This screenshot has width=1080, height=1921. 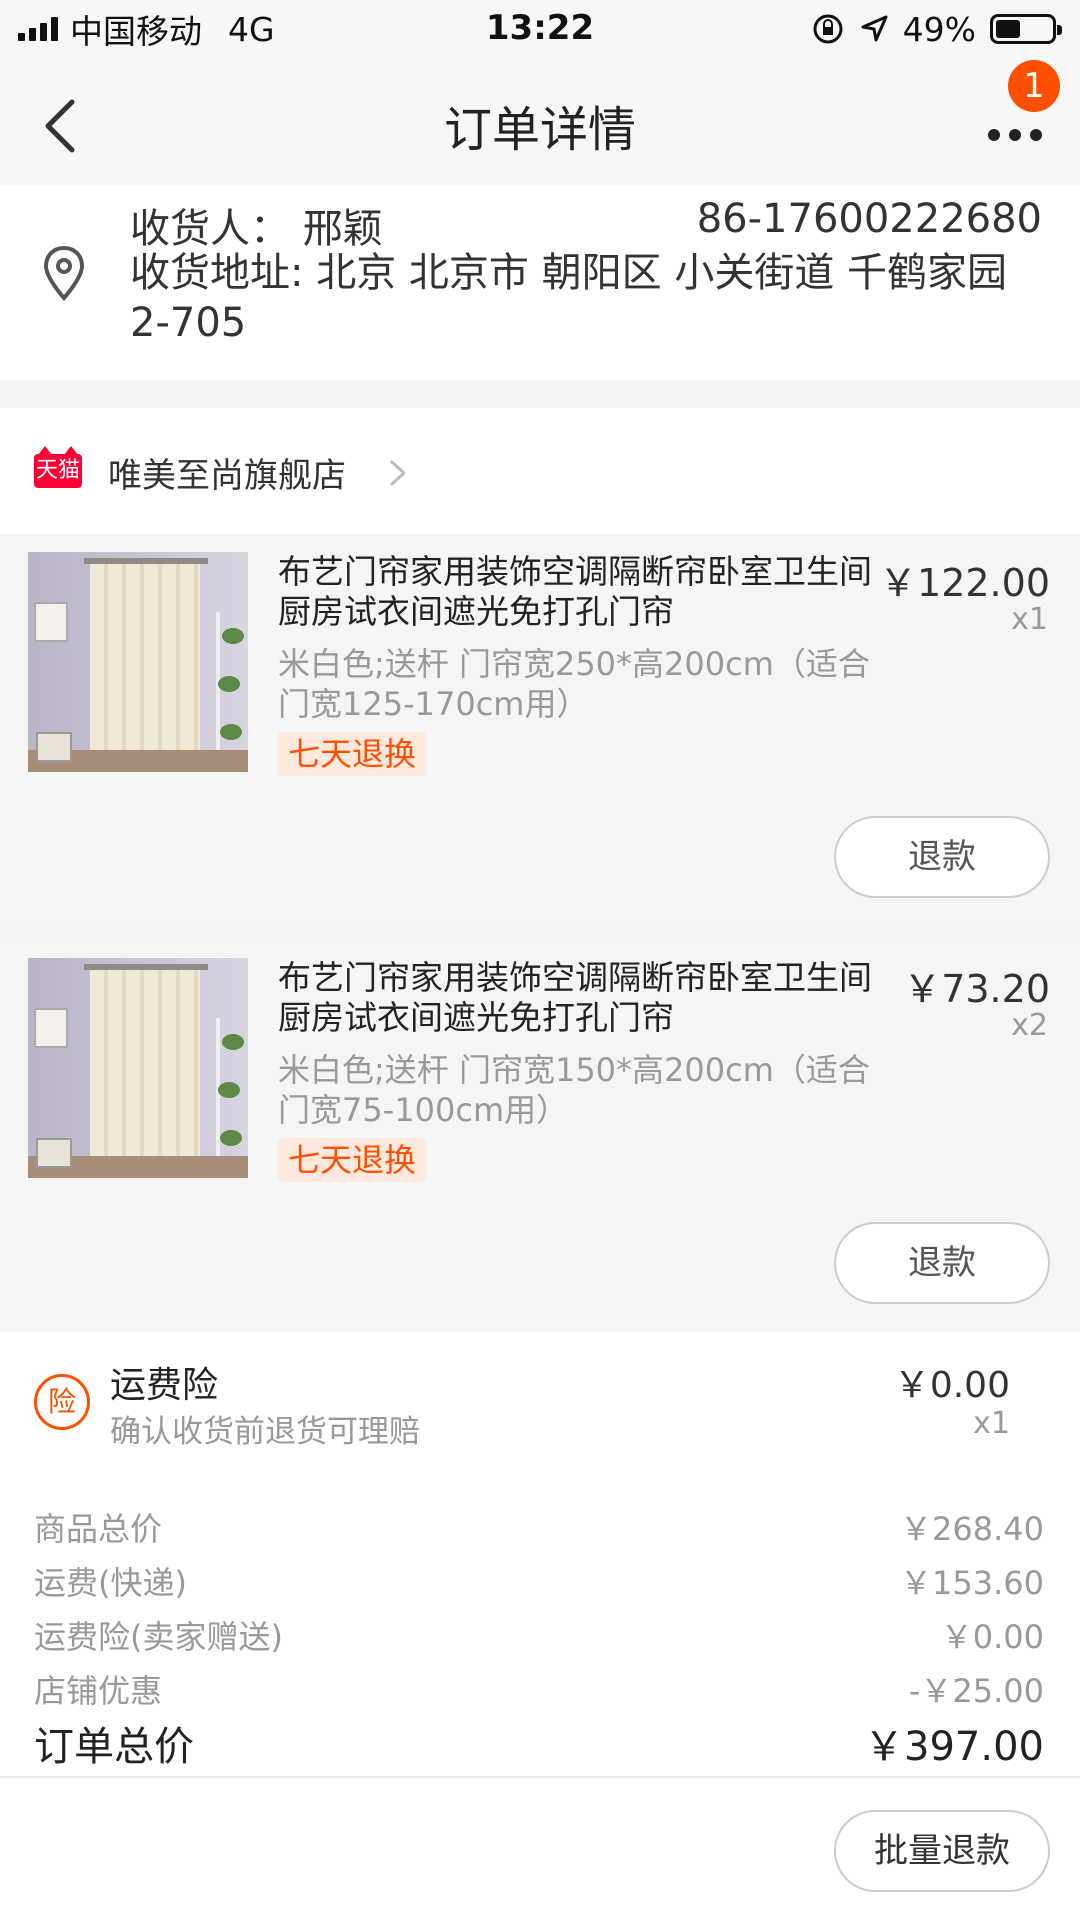 What do you see at coordinates (110, 1583) in the screenshot?
I see `summary-label: 运费(快递)` at bounding box center [110, 1583].